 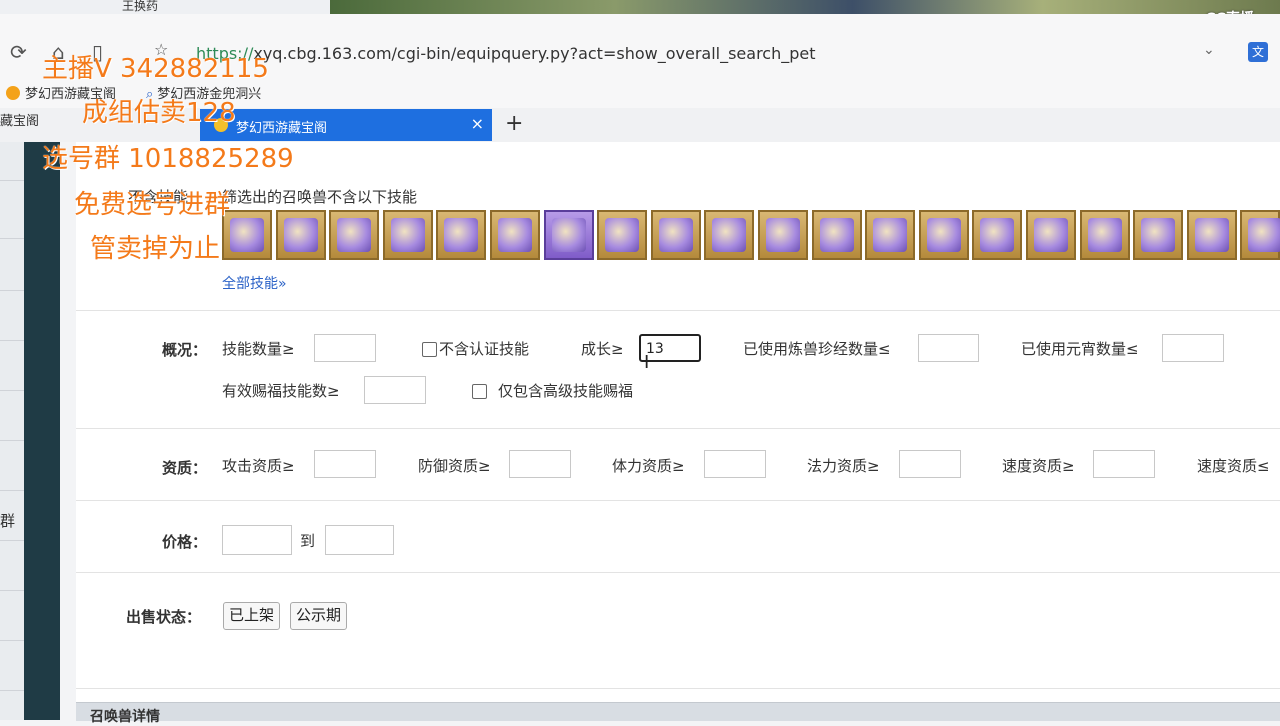 What do you see at coordinates (155, 249) in the screenshot?
I see `overlay-sell-until: 管卖掉为止` at bounding box center [155, 249].